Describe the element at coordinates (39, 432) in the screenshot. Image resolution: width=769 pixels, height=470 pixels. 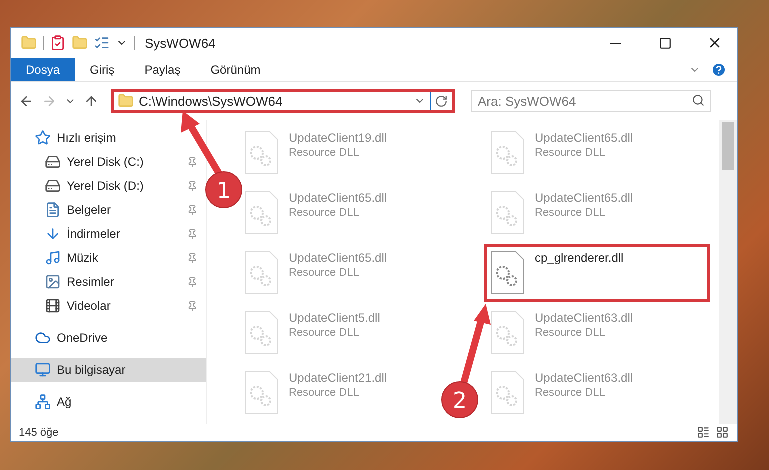
I see `item-count: 145 öğe` at that location.